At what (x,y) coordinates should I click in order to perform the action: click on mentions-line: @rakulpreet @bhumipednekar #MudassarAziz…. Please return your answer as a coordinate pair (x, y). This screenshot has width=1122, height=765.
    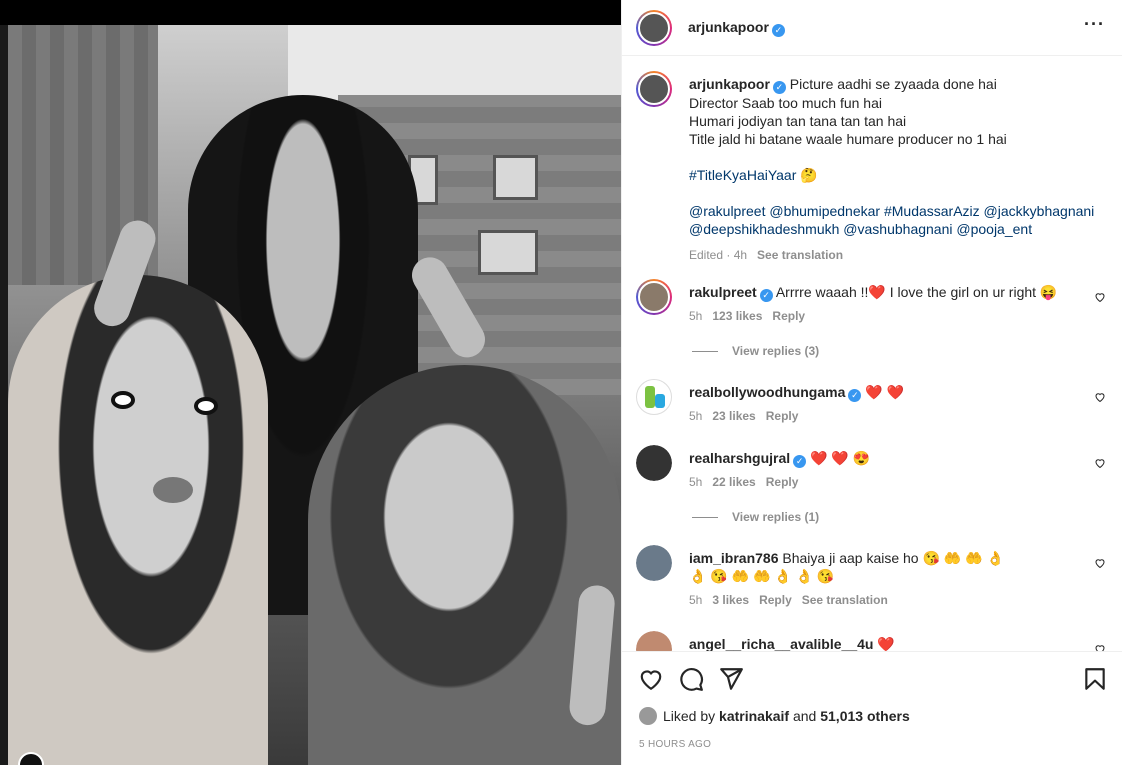
    Looking at the image, I should click on (899, 211).